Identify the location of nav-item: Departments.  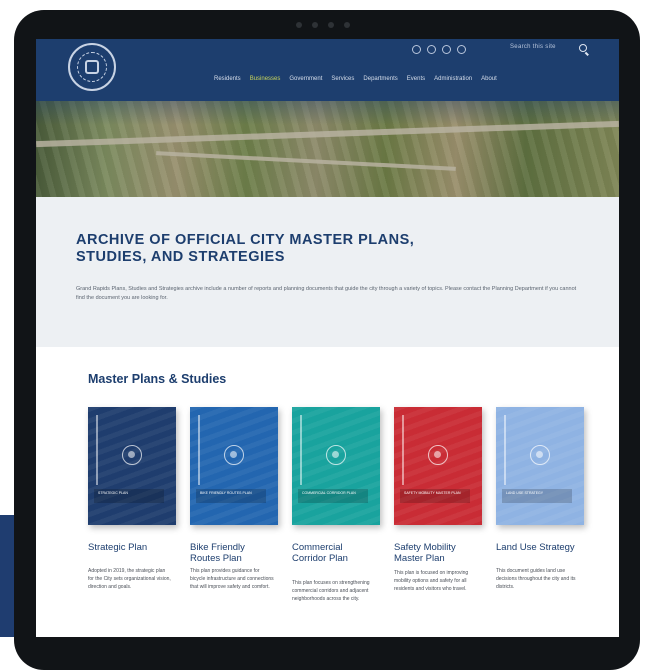
(380, 79).